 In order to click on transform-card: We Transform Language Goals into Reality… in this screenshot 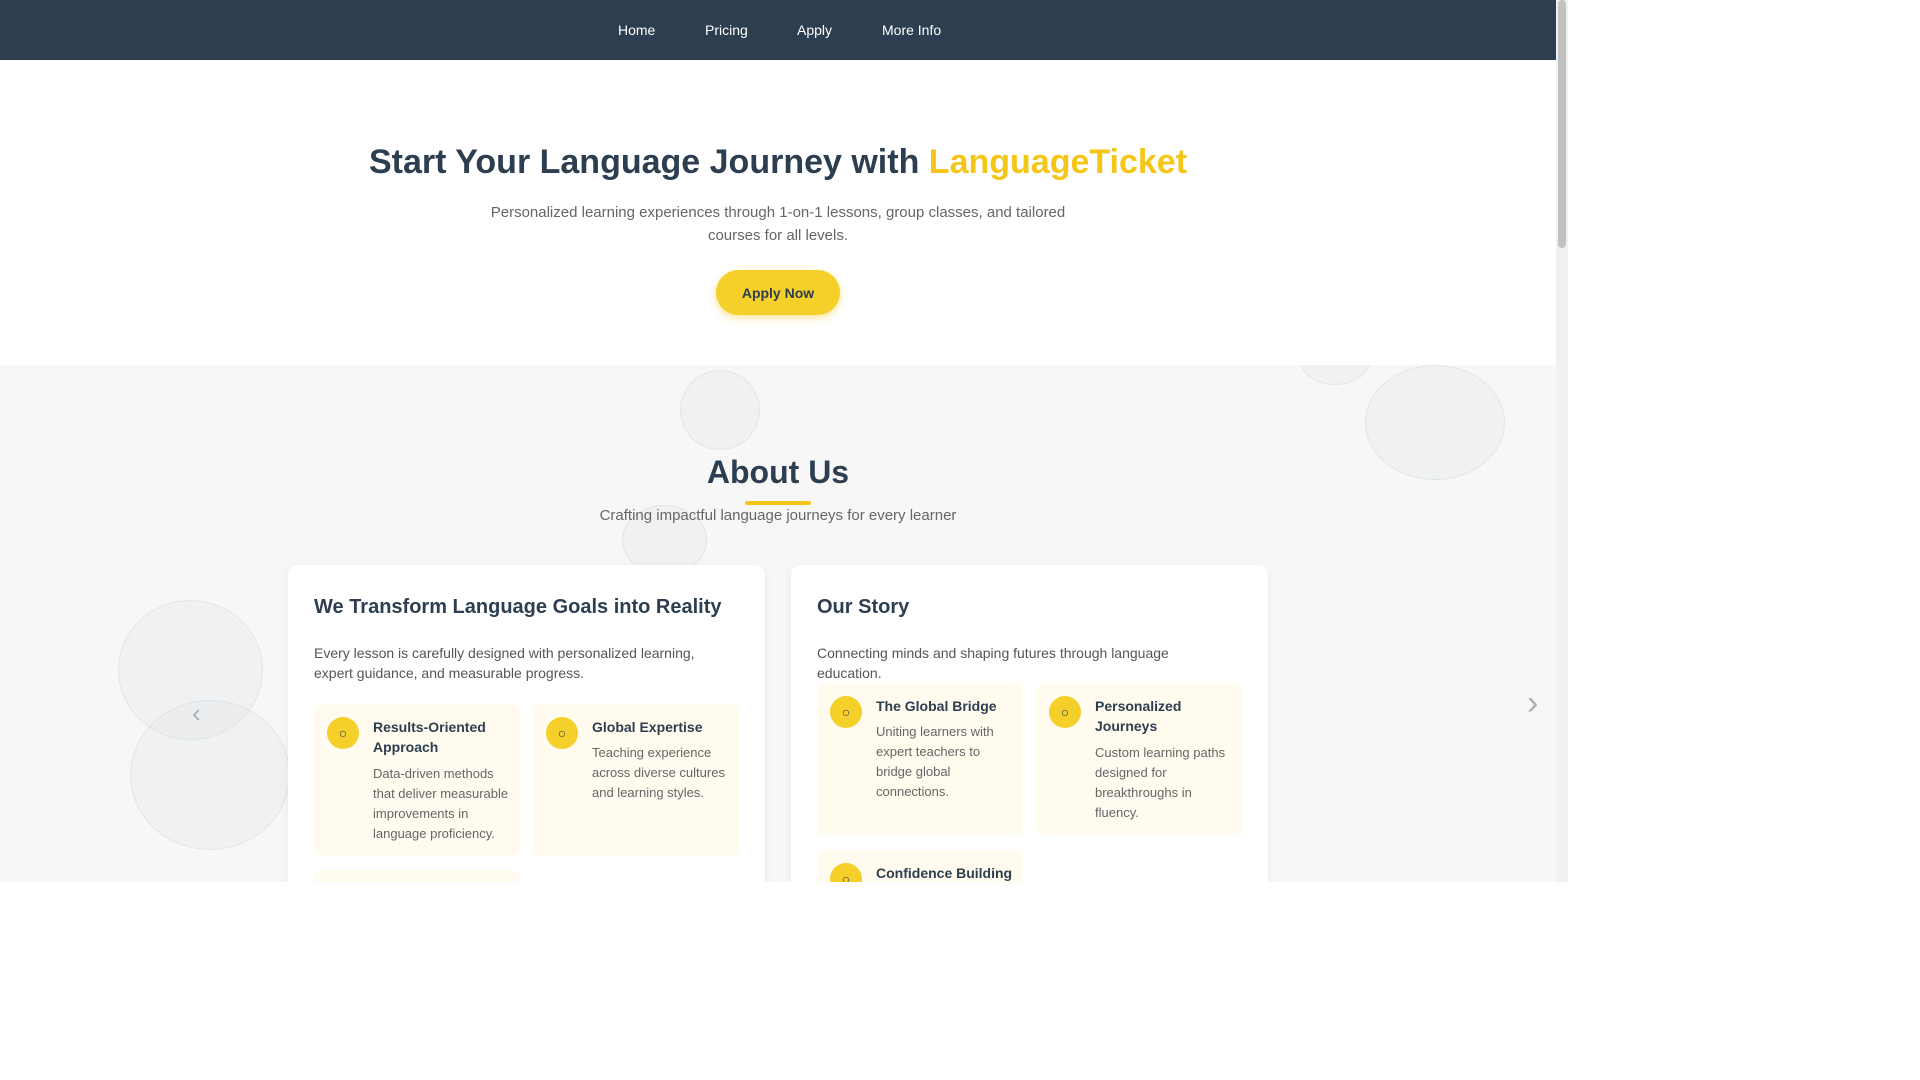, I will do `click(526, 723)`.